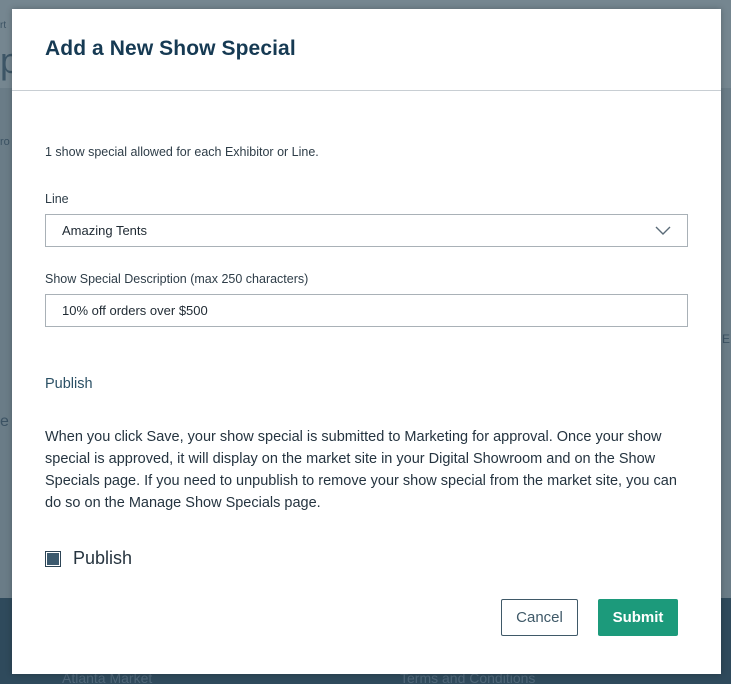 This screenshot has width=731, height=684. I want to click on publish-checkbox, so click(53, 558).